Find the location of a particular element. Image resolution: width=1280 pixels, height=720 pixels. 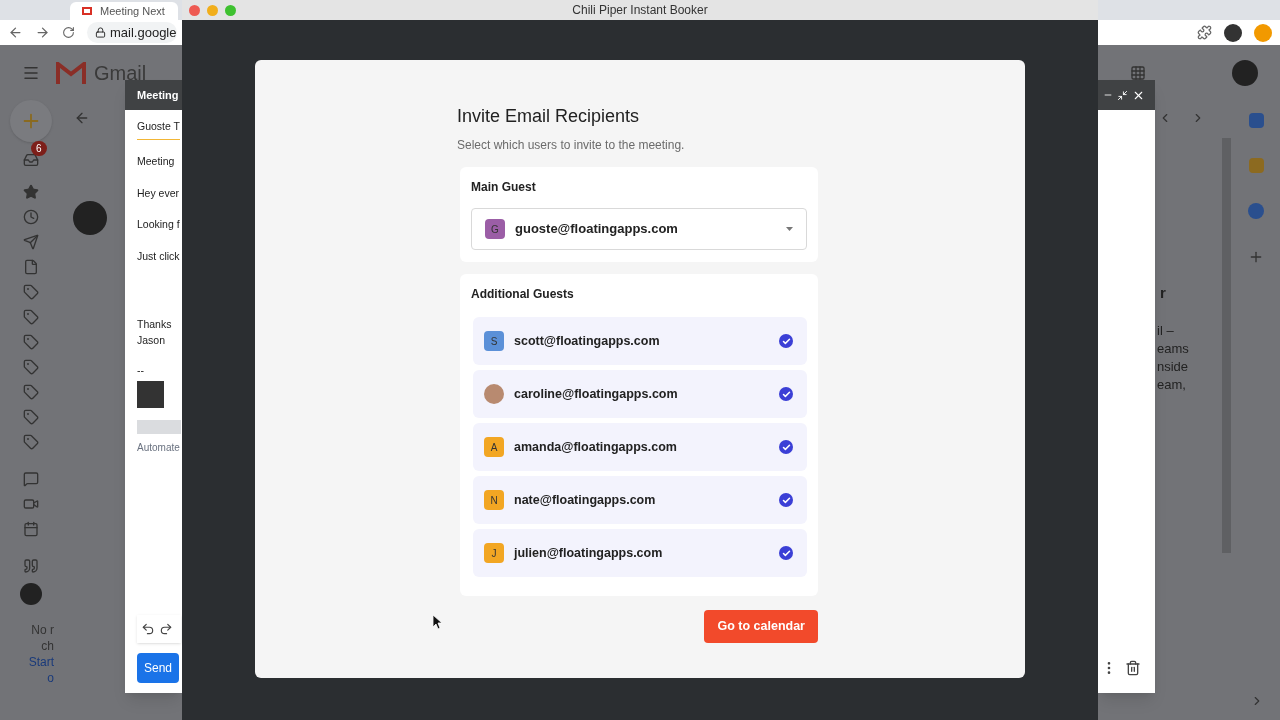

avatar-initial: A is located at coordinates (494, 447).